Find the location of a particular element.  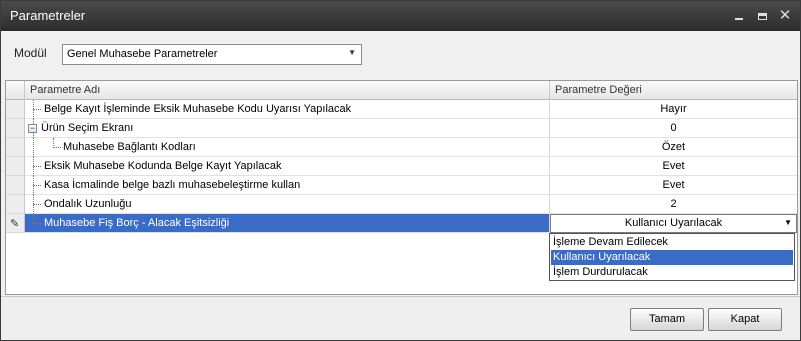

maximize-icon is located at coordinates (762, 16).